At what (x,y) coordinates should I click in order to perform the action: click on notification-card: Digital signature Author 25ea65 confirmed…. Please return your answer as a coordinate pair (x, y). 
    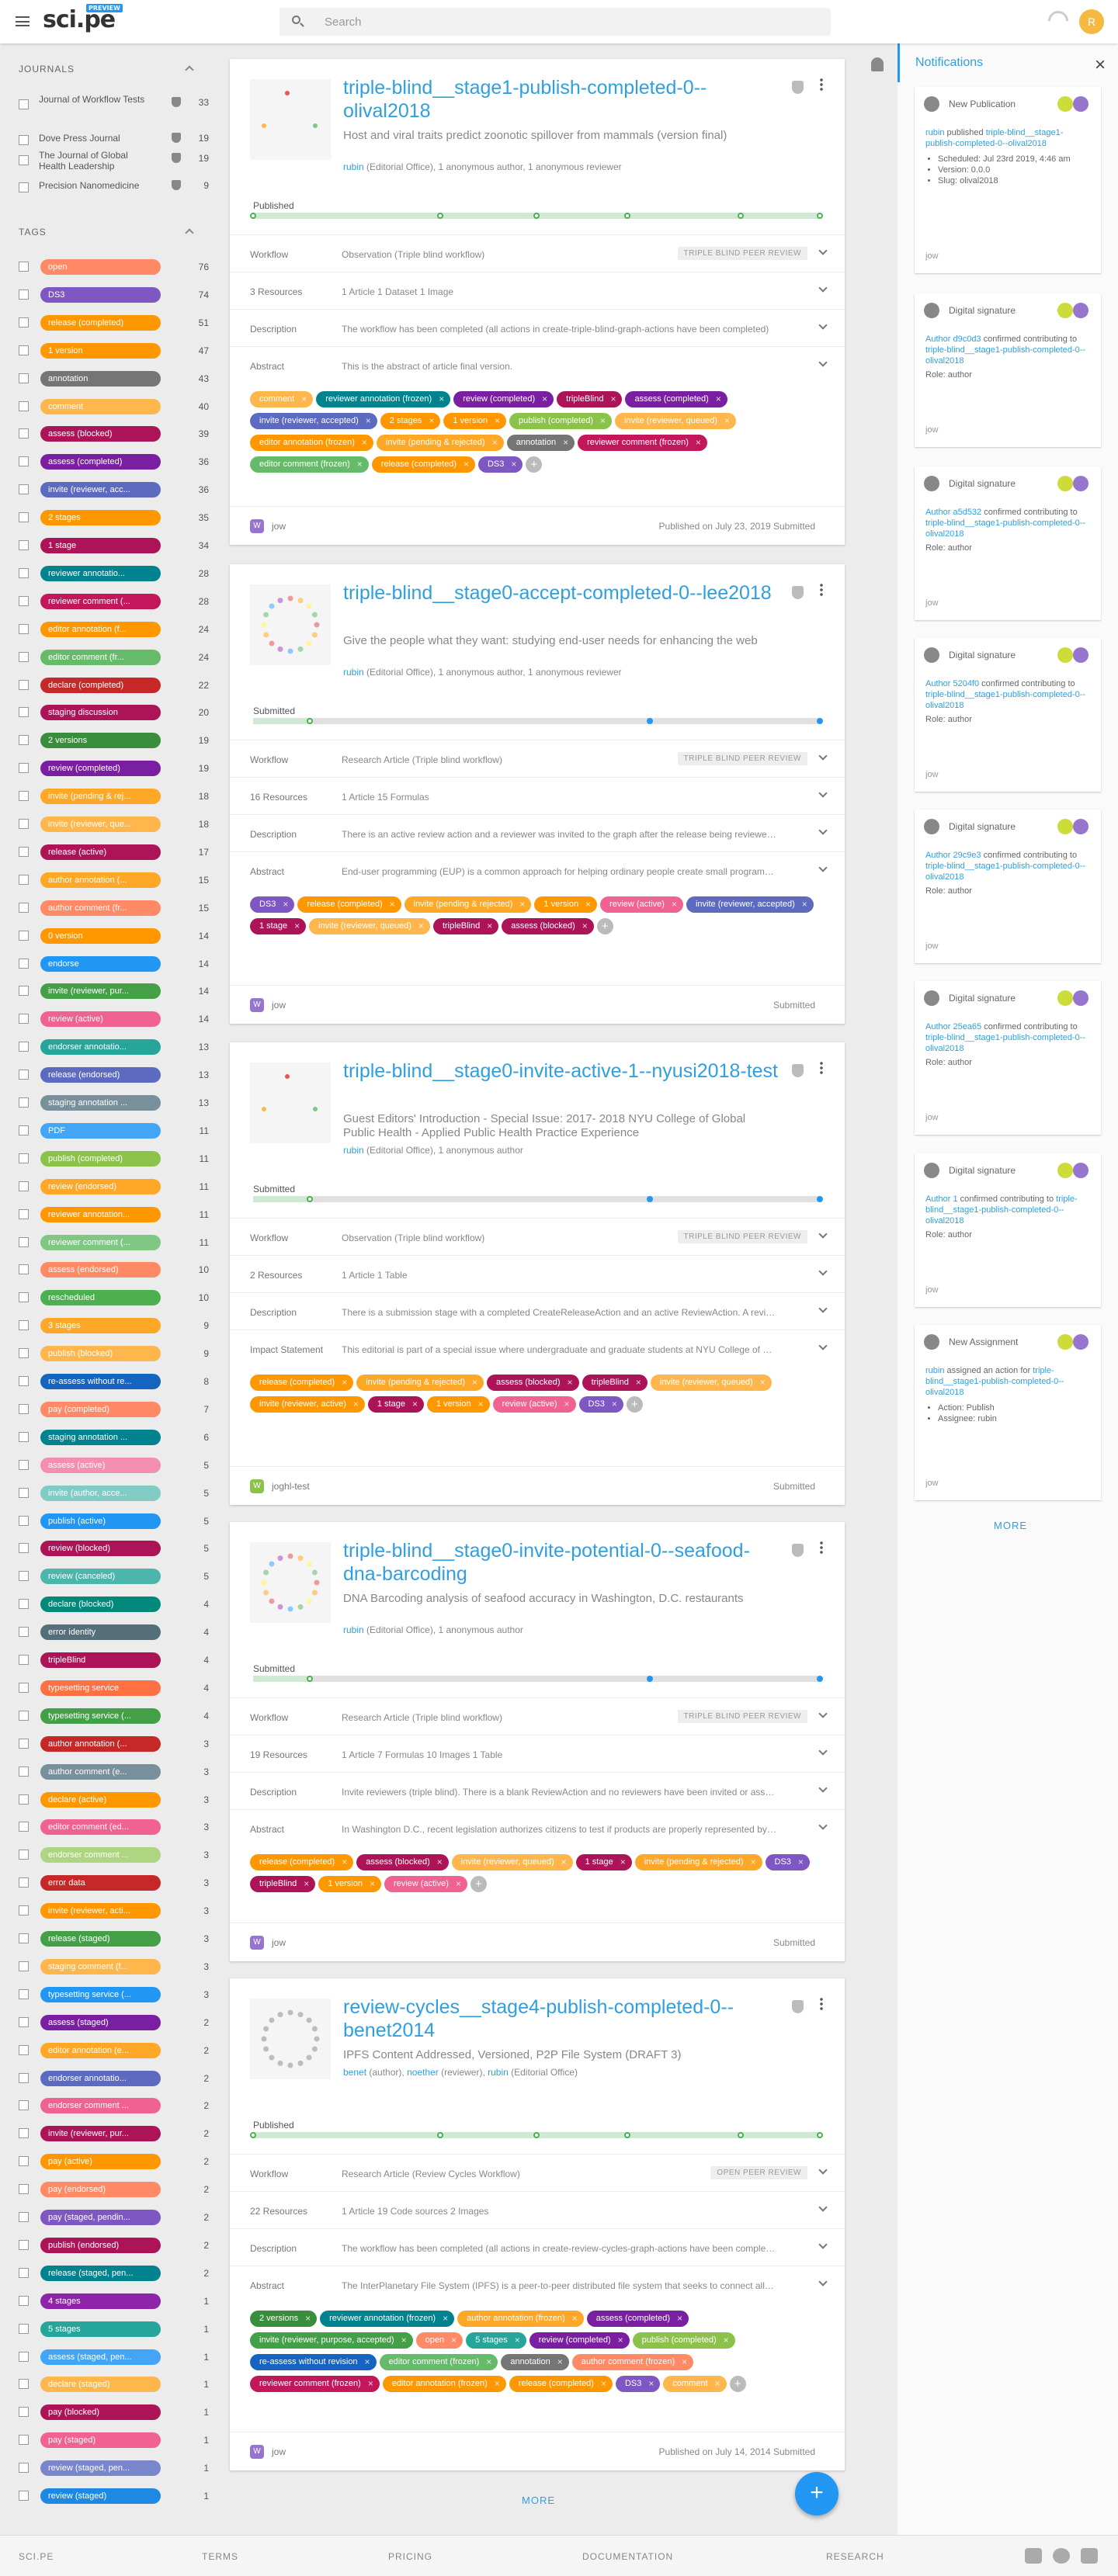
    Looking at the image, I should click on (1008, 1058).